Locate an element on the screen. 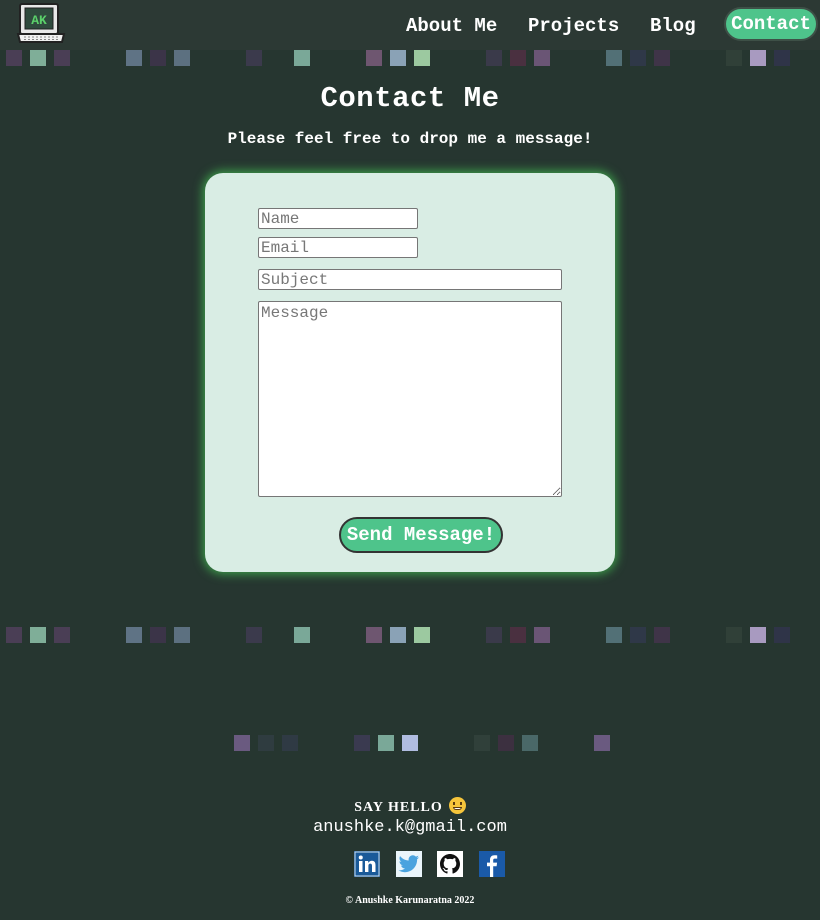 The width and height of the screenshot is (820, 920). nav-blog: Blog is located at coordinates (673, 26).